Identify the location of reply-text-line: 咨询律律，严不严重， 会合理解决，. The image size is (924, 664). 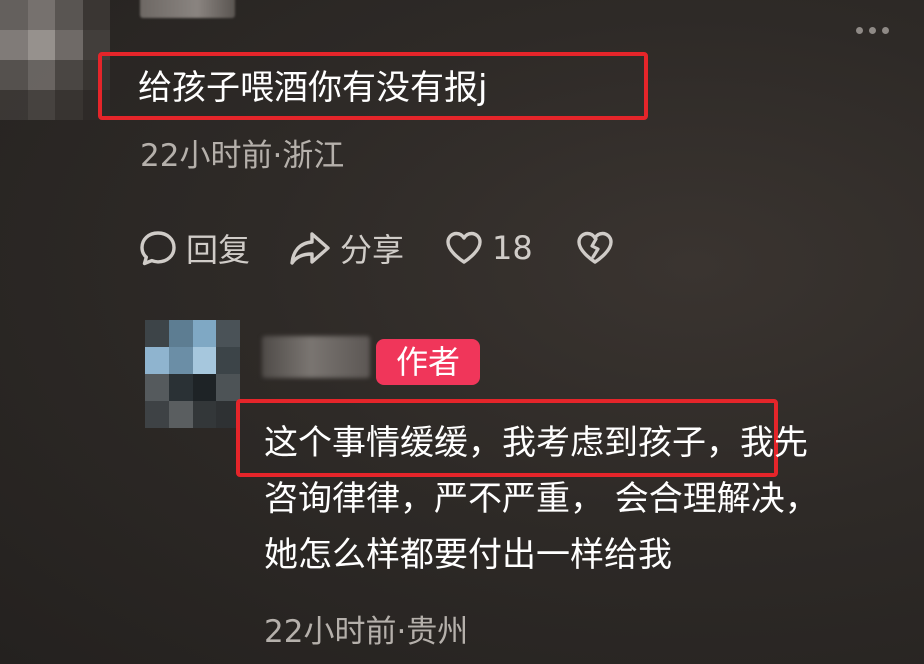
(541, 499).